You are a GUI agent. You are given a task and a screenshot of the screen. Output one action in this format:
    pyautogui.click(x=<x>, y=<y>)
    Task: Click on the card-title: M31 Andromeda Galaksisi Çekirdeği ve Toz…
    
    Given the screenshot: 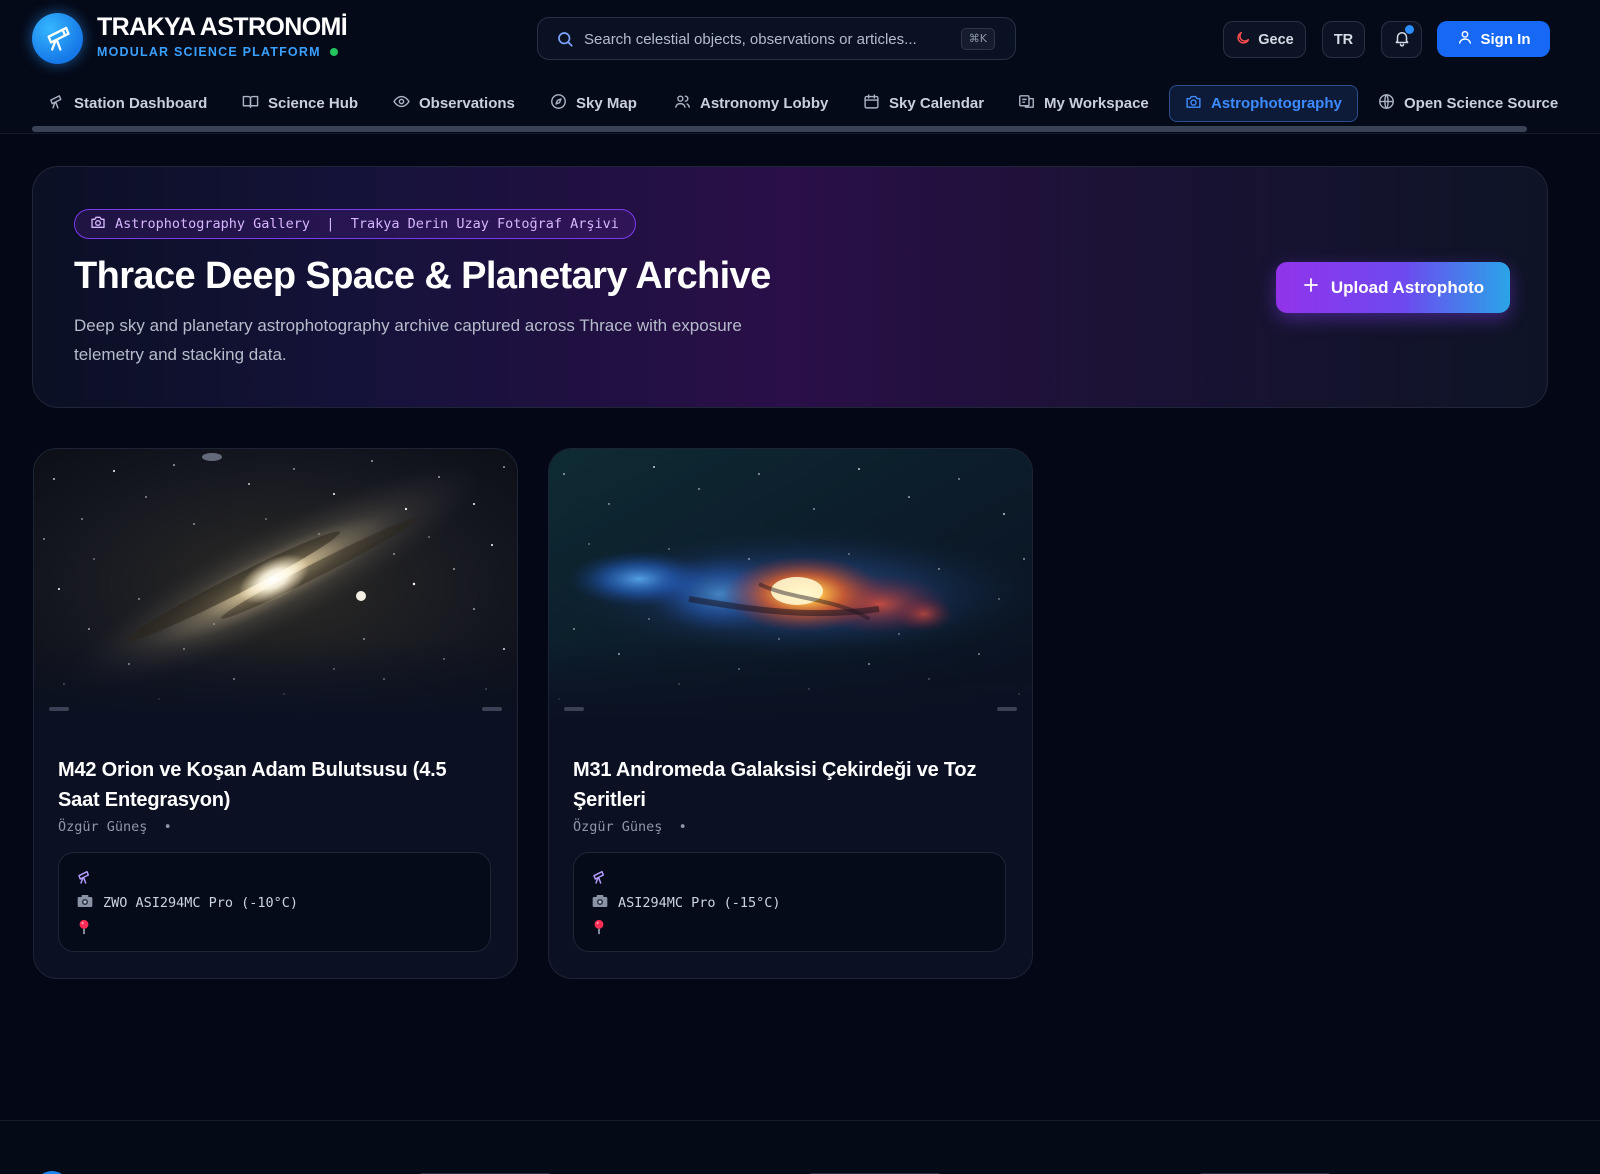 What is the action you would take?
    pyautogui.click(x=788, y=785)
    